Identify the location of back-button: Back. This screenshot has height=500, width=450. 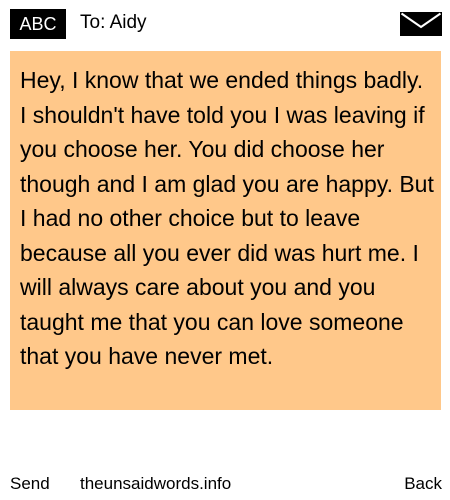
(423, 484).